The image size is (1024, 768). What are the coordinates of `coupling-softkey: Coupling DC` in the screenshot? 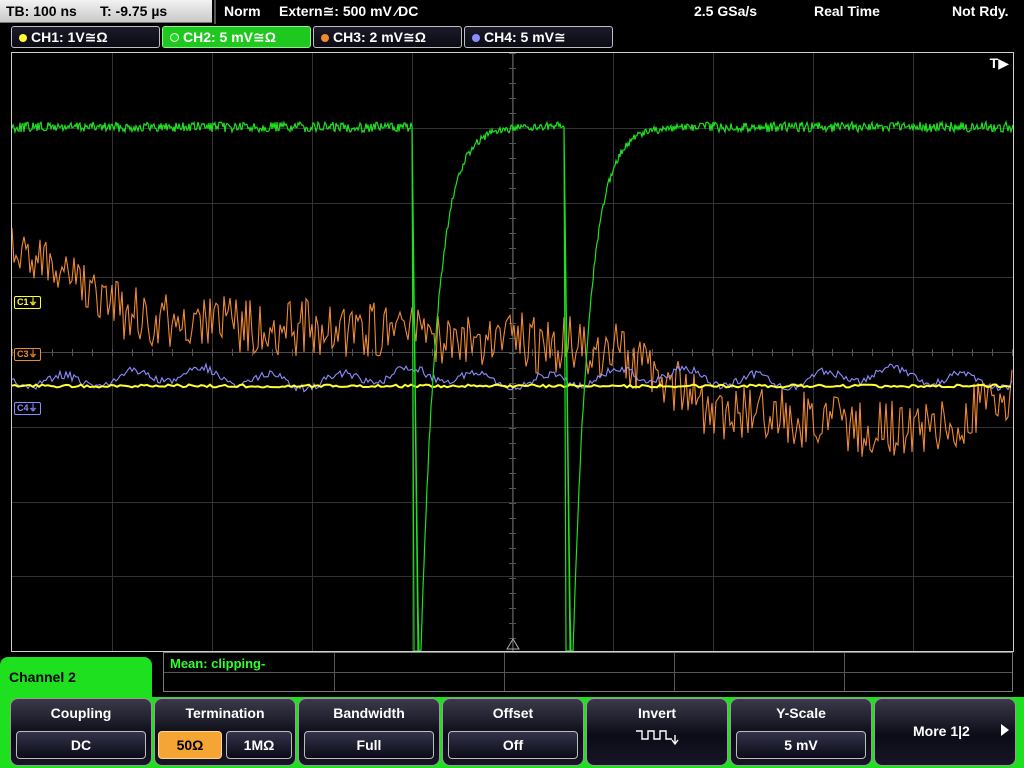 It's located at (81, 732).